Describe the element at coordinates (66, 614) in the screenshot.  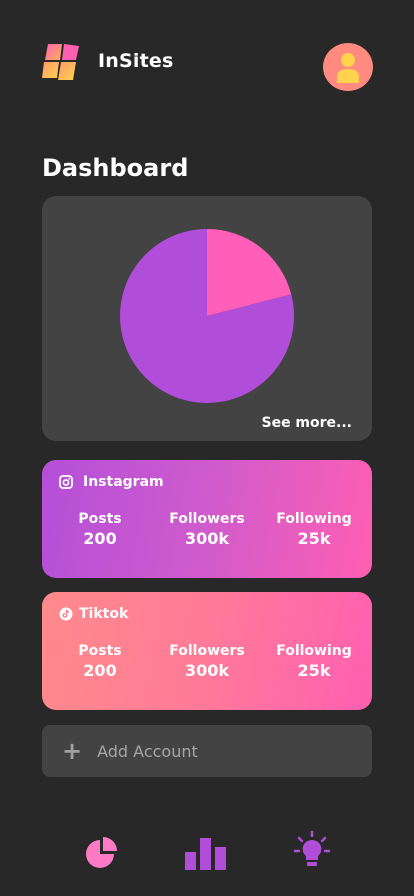
I see `tiktok-icon` at that location.